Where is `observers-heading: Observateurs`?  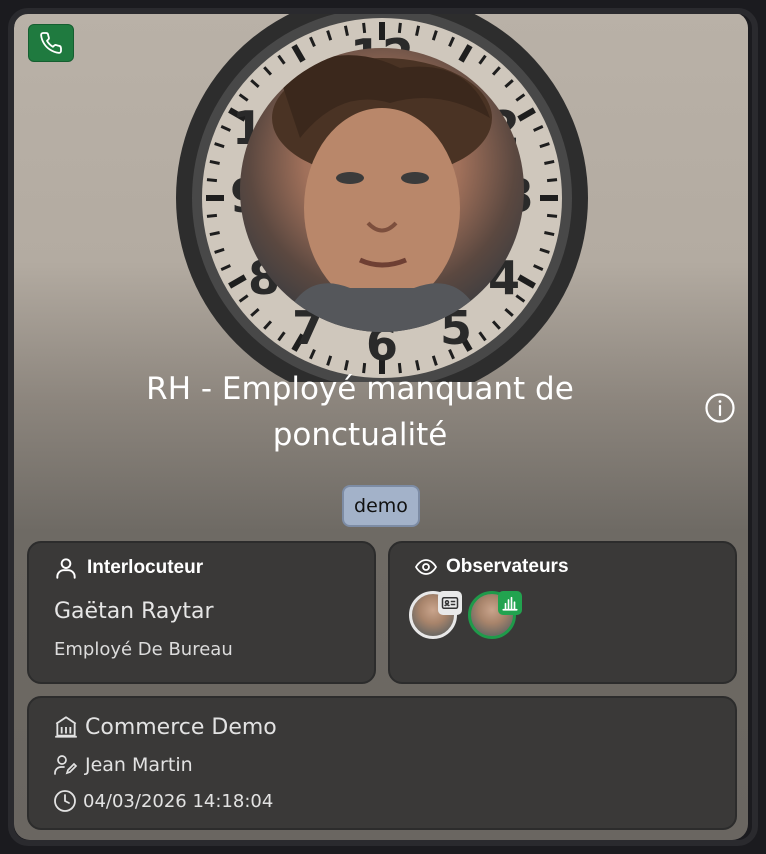
observers-heading: Observateurs is located at coordinates (507, 566).